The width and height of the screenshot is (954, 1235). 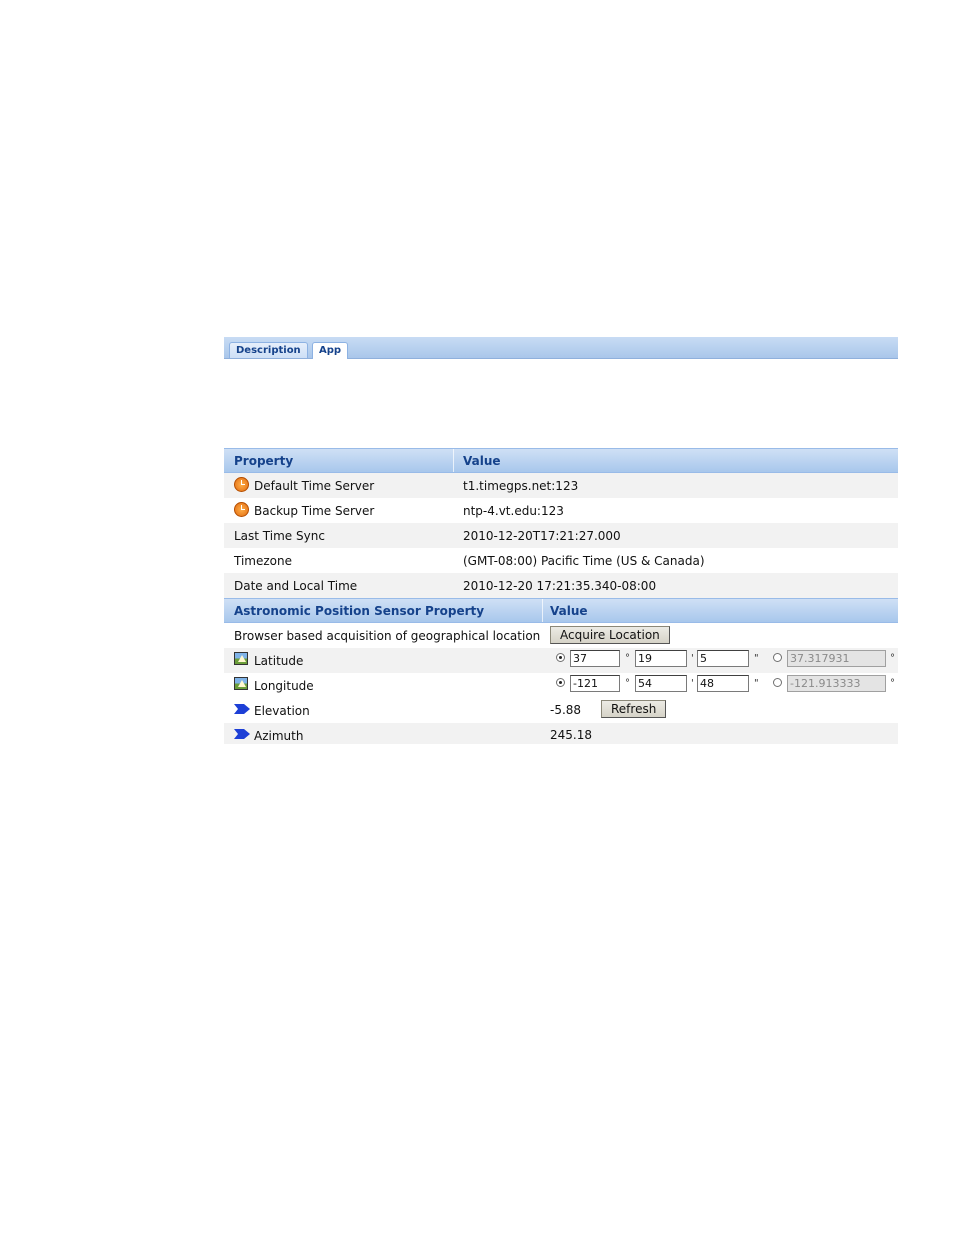 I want to click on property-value: ntp-4.vt.edu:123, so click(x=513, y=511).